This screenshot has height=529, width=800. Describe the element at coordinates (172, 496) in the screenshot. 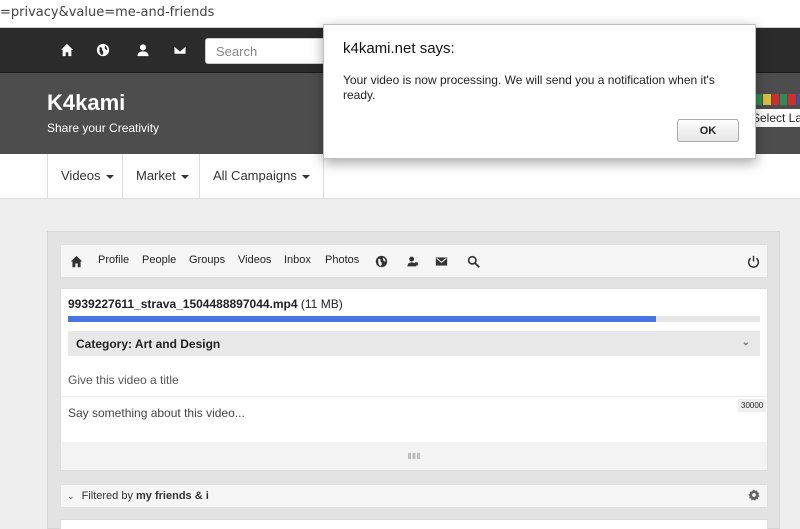

I see `filter-value: my friends & i` at that location.